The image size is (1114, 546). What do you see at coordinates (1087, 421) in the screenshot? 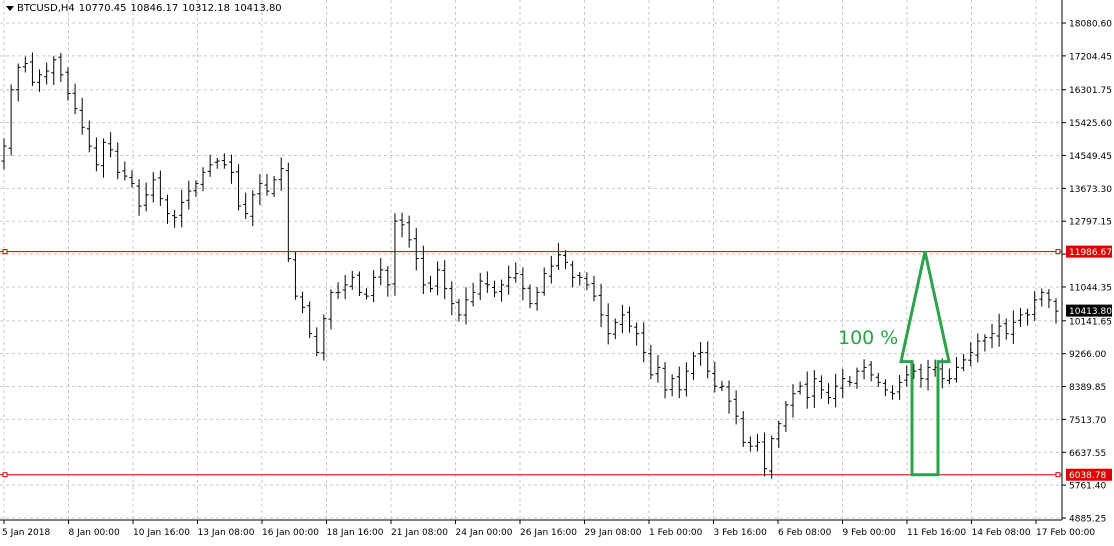
I see `y-tick-label: 7513.70` at bounding box center [1087, 421].